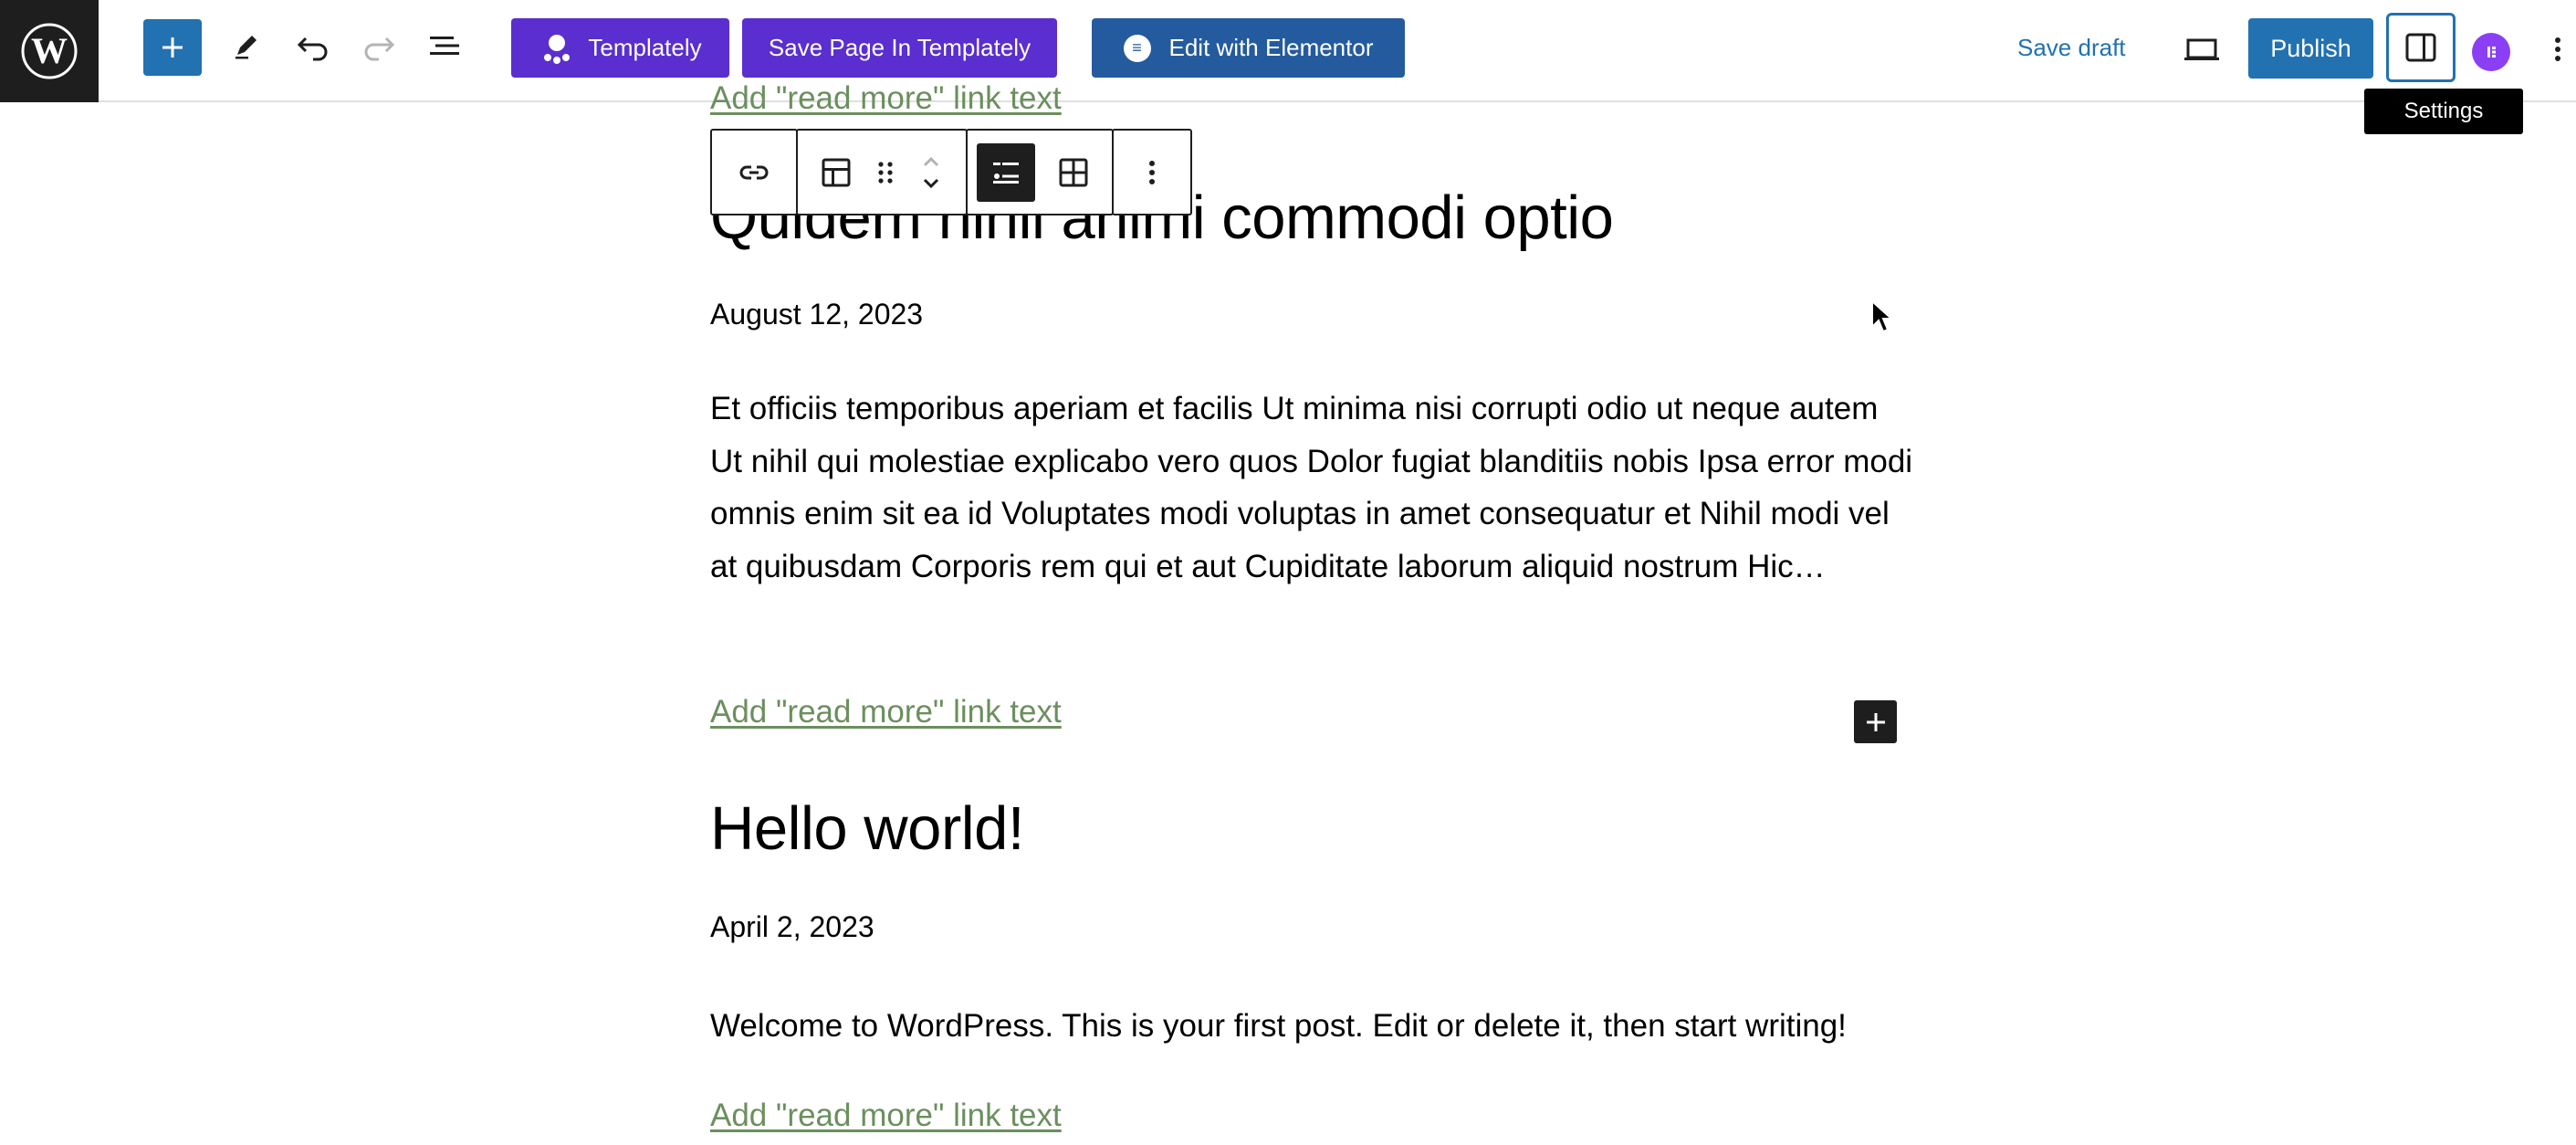 This screenshot has height=1145, width=2576. Describe the element at coordinates (931, 183) in the screenshot. I see `move-down-icon` at that location.